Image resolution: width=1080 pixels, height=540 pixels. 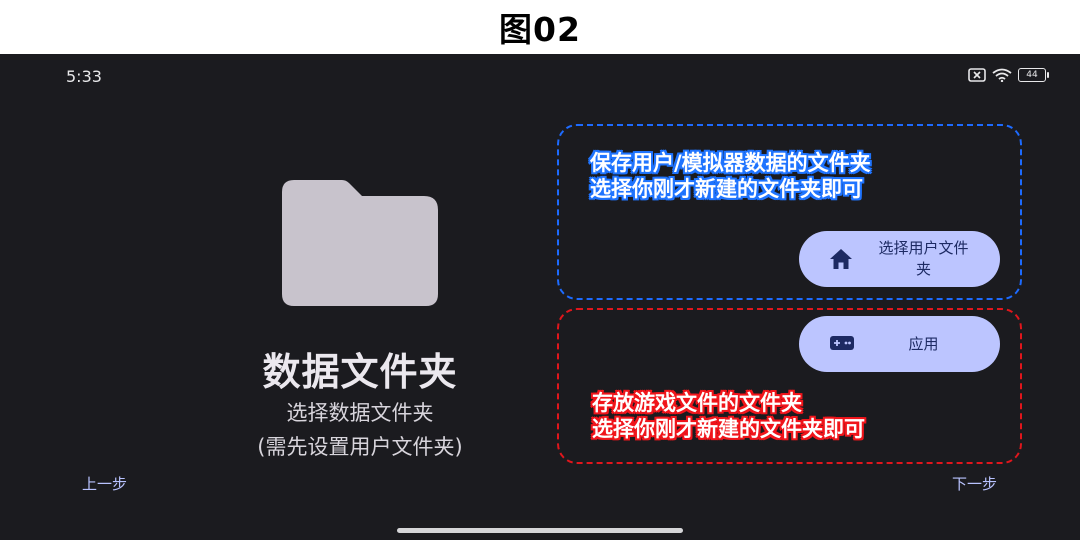 I want to click on game-folder-annotation-text: 存放游戏文件的文件夹 选择你刚才新建的文件夹即可, so click(x=728, y=416).